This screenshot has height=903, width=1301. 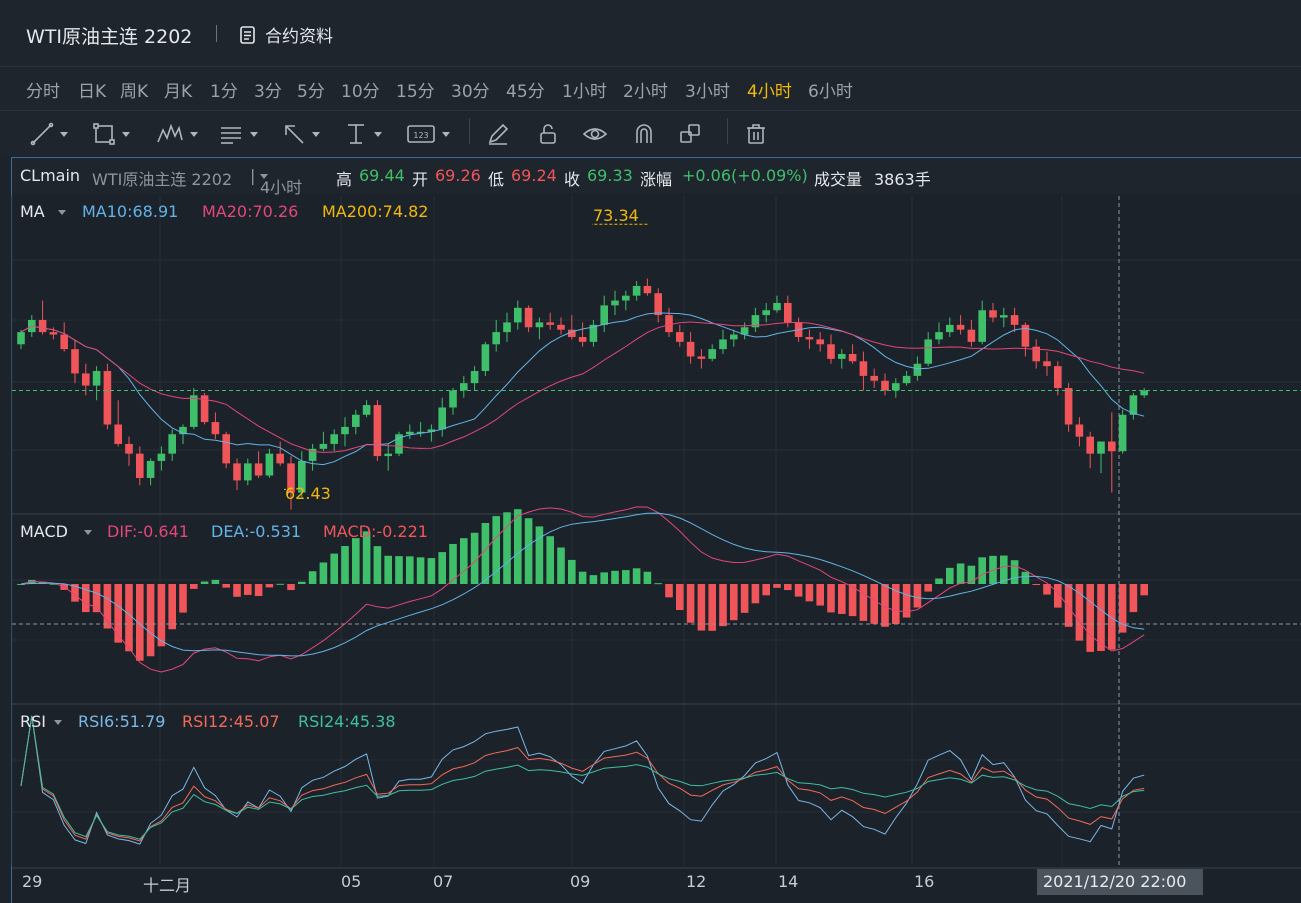 I want to click on macd-label: MACD, so click(x=44, y=531).